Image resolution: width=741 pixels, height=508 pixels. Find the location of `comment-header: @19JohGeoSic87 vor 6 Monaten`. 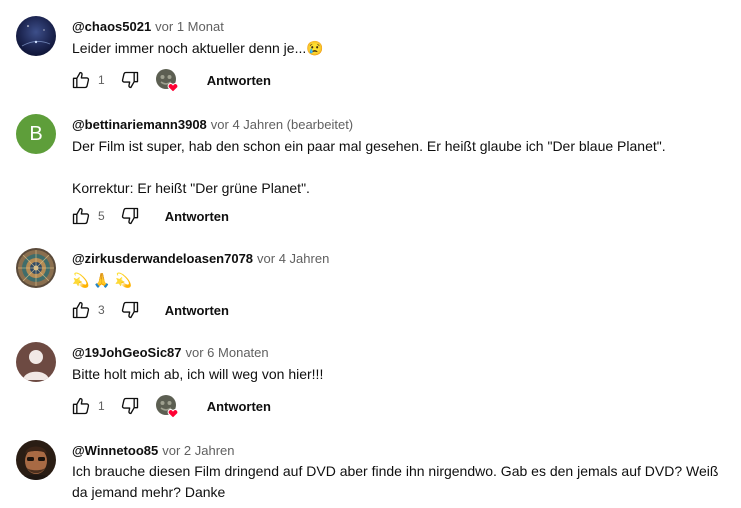

comment-header: @19JohGeoSic87 vor 6 Monaten is located at coordinates (170, 353).